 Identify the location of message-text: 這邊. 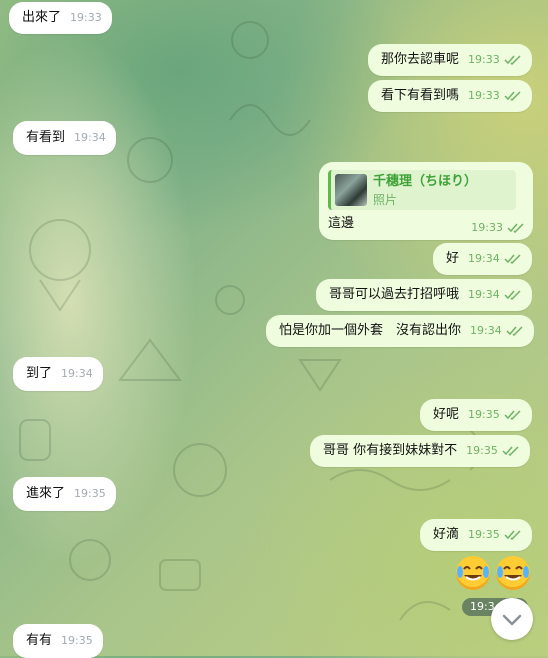
(341, 223).